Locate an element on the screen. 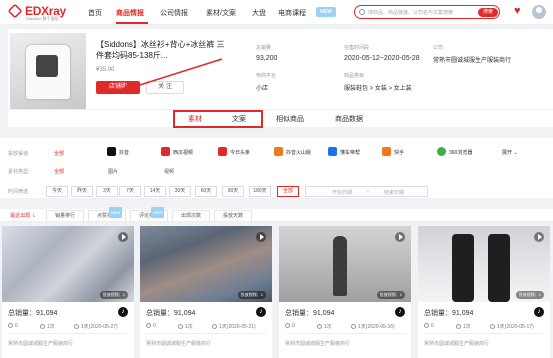 The height and width of the screenshot is (358, 553). sort-occurrences: 出现次数 is located at coordinates (191, 216).